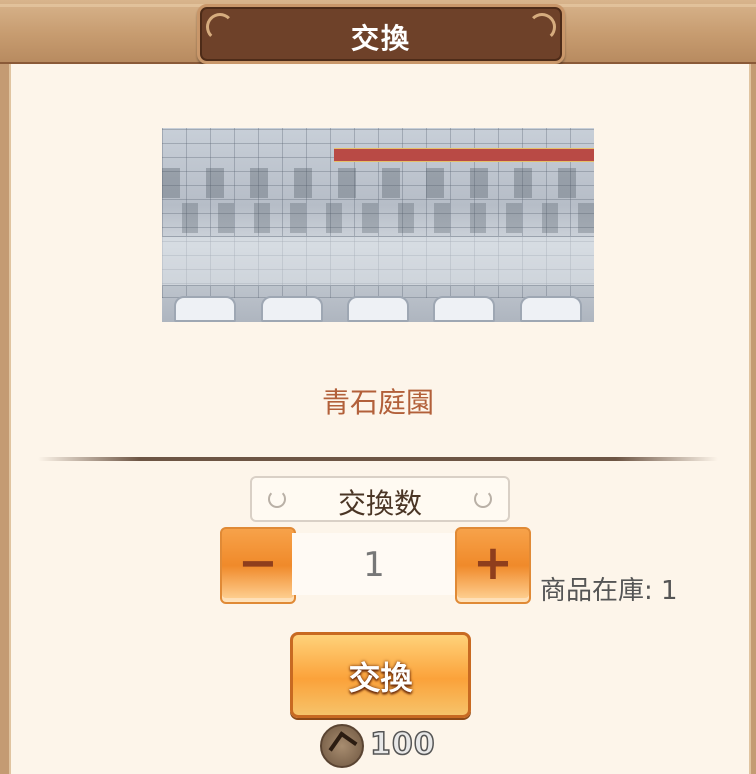 This screenshot has height=774, width=756. I want to click on item-name: 青石庭園, so click(377, 402).